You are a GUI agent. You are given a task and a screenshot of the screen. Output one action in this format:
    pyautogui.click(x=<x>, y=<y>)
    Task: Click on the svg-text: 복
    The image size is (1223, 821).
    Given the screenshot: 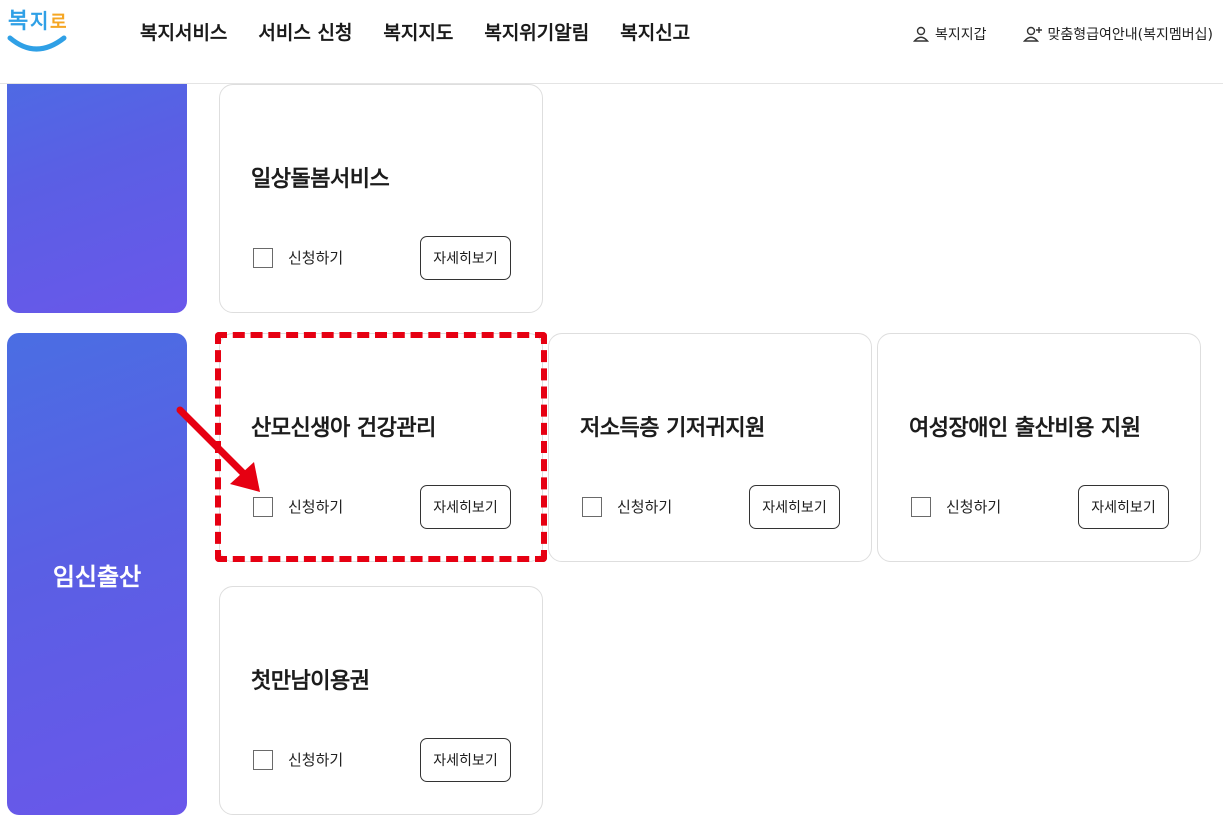 What is the action you would take?
    pyautogui.click(x=18, y=21)
    